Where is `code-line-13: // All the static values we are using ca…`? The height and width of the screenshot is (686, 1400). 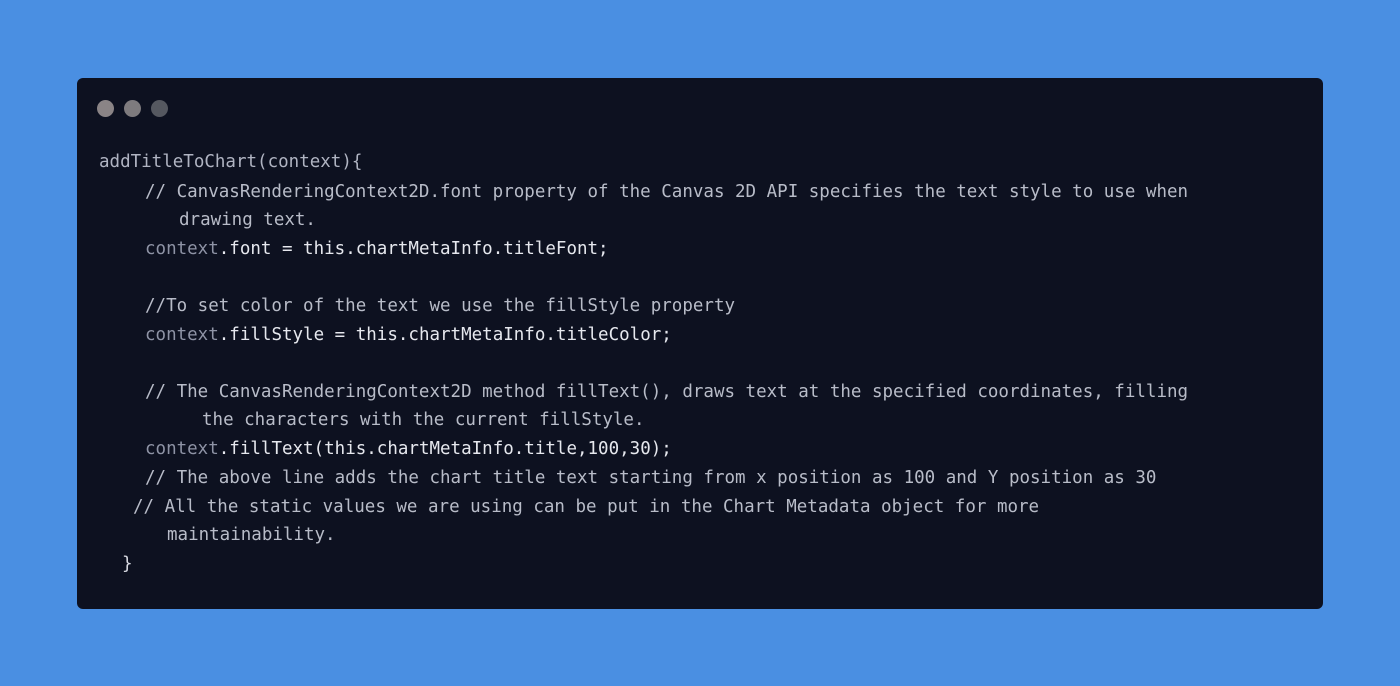
code-line-13: // All the static values we are using ca… is located at coordinates (586, 507).